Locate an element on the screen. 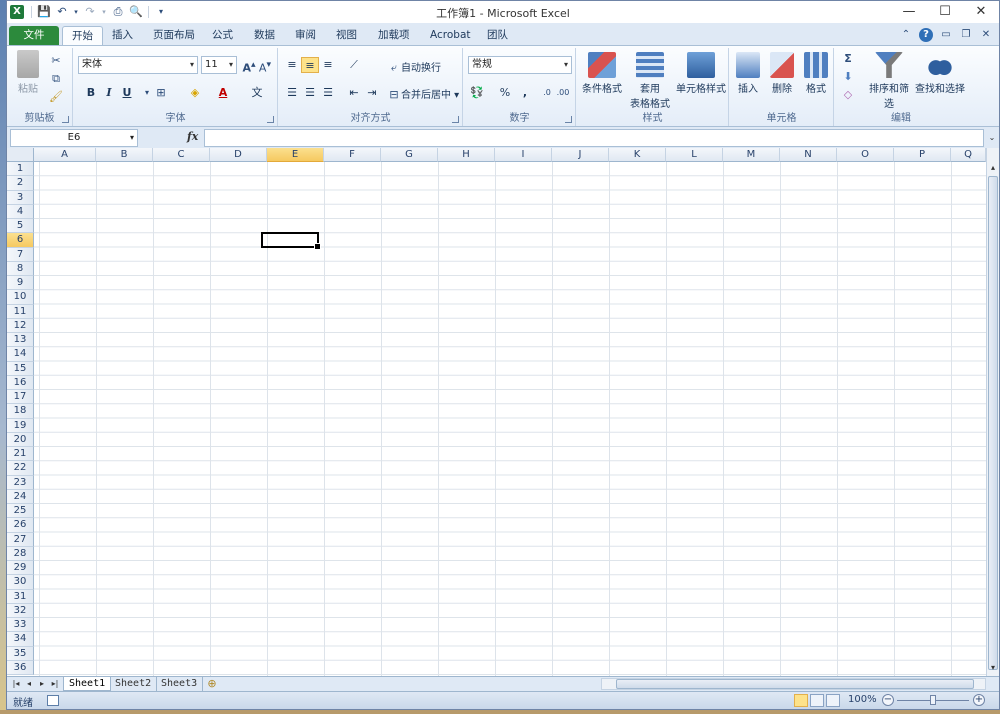  tab-home: 开始 is located at coordinates (82, 35).